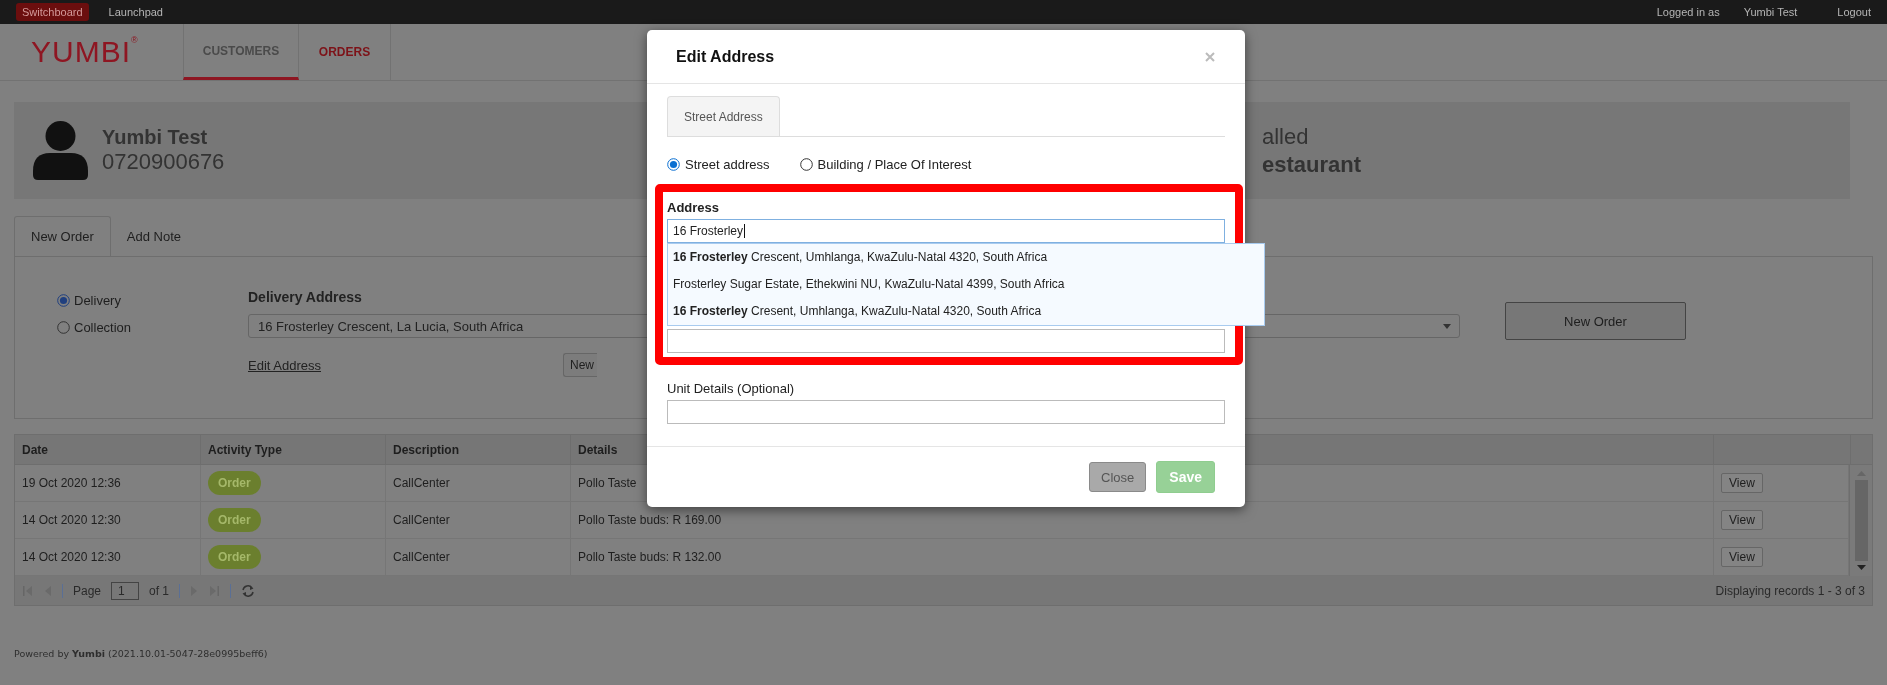  I want to click on page-label: Page, so click(87, 590).